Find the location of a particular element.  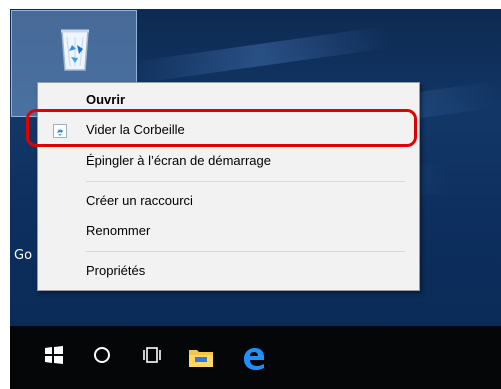

menu-item-pin-to-start: Épingler à l’écran de démarrage is located at coordinates (228, 161).